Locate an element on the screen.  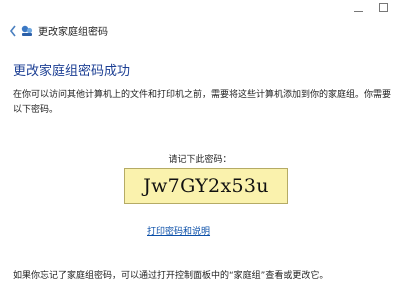
maximize-button is located at coordinates (383, 7).